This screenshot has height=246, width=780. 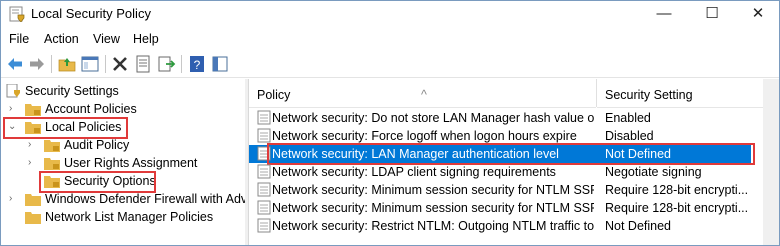 What do you see at coordinates (629, 136) in the screenshot?
I see `security-setting-value: Disabled` at bounding box center [629, 136].